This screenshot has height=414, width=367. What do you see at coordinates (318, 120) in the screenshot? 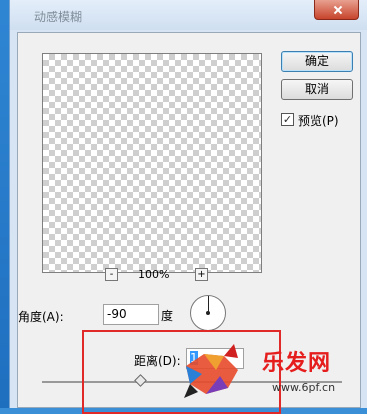
I see `preview-checkbox-label: 预览(P)` at bounding box center [318, 120].